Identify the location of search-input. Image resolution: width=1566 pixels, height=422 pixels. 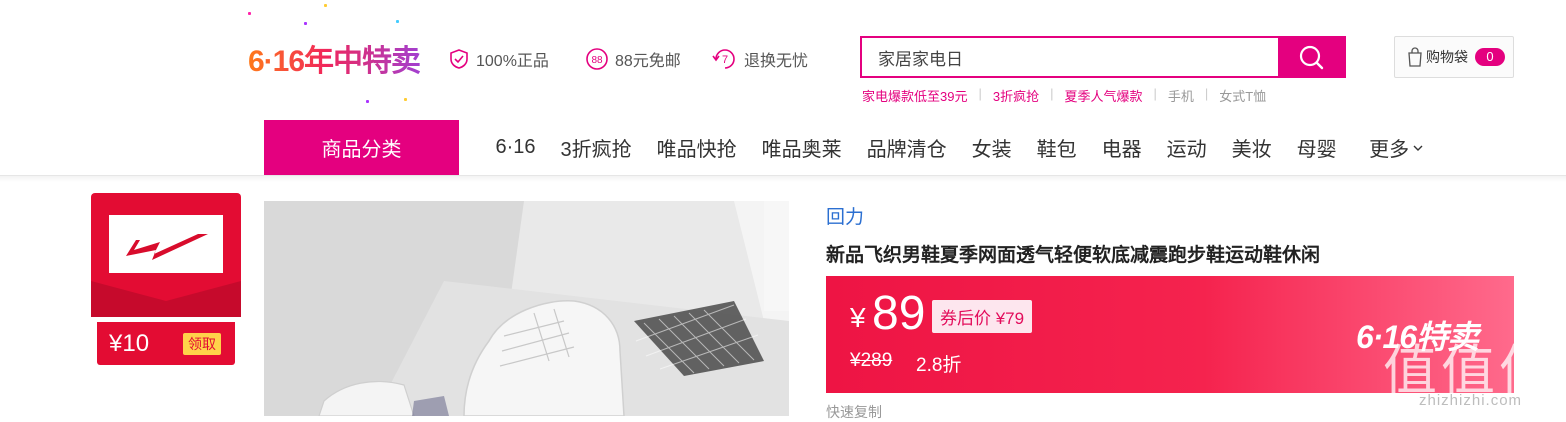
(1079, 57).